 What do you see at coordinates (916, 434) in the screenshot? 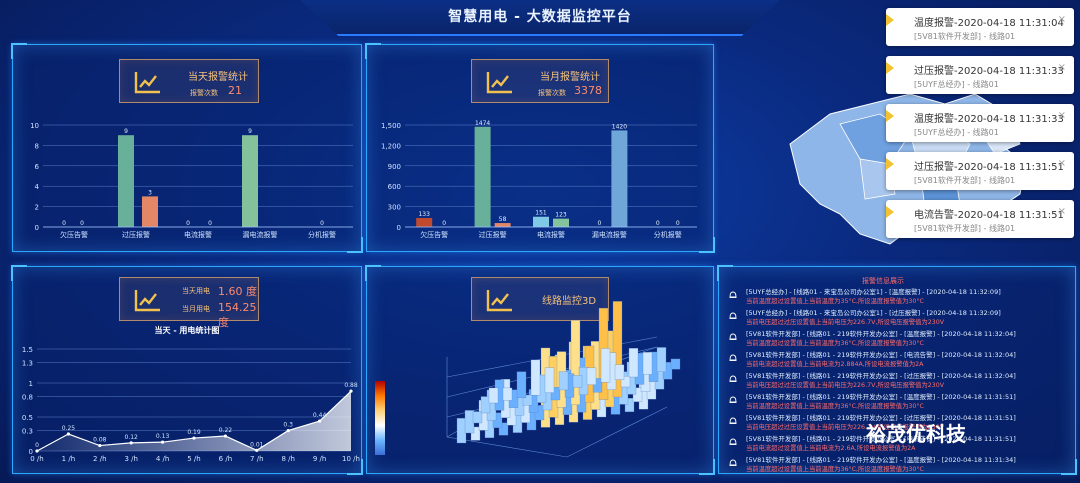
I see `watermark: 裕茂优科技` at bounding box center [916, 434].